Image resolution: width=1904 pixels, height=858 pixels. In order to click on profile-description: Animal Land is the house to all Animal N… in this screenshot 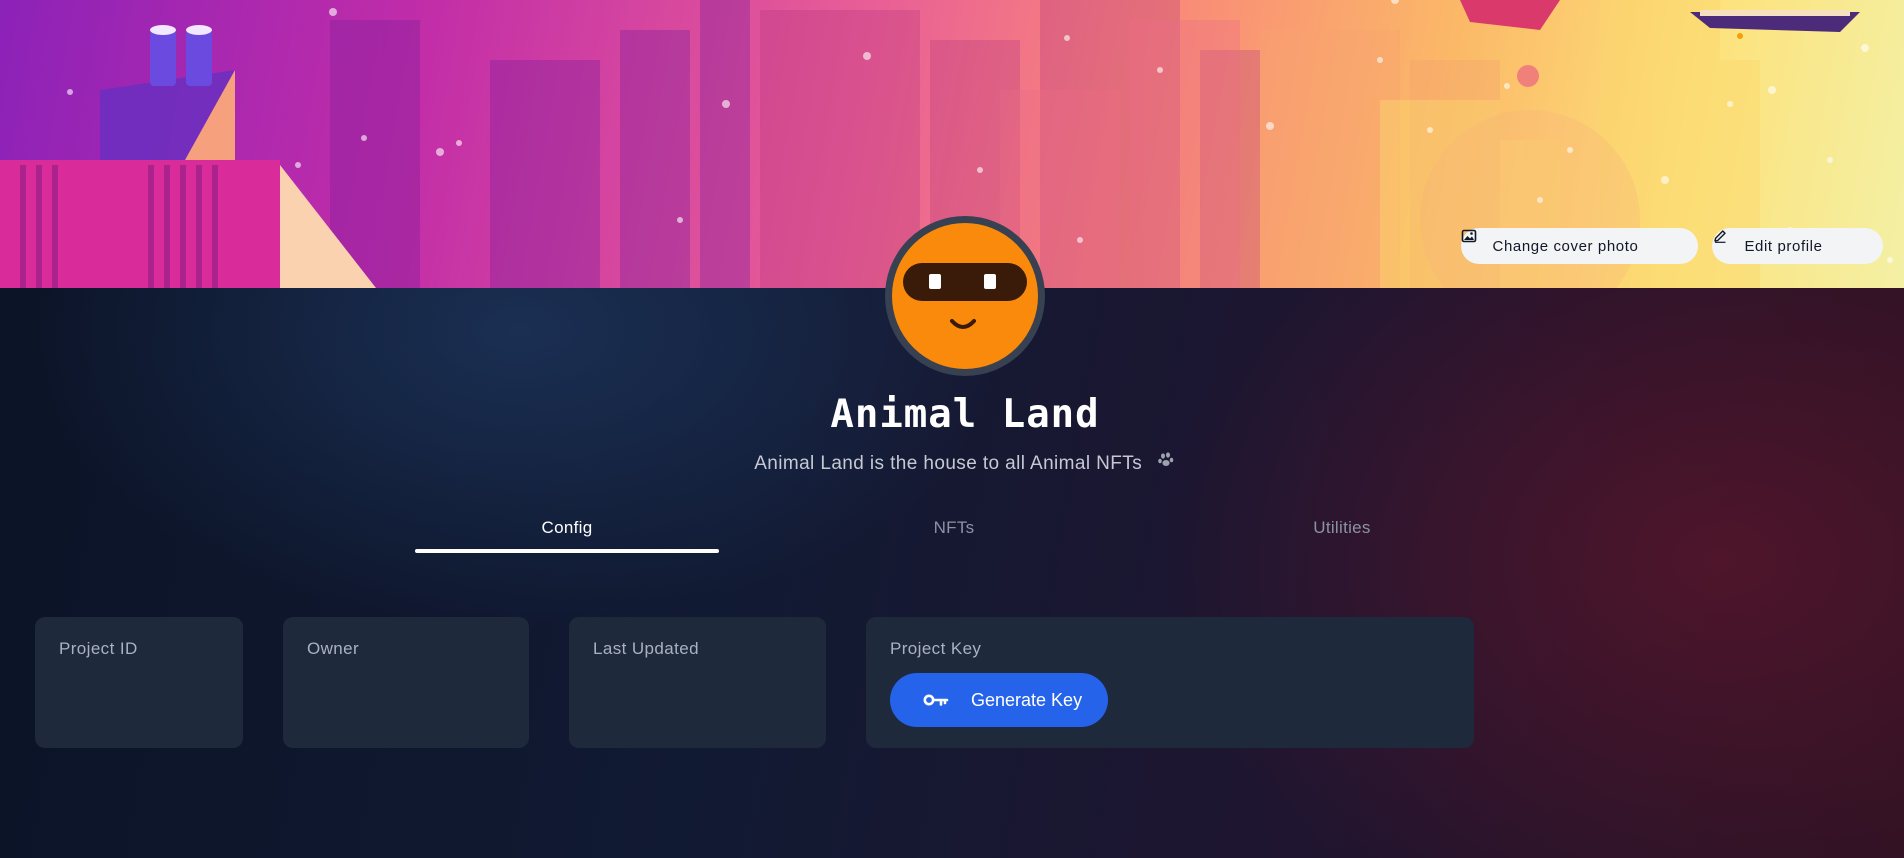, I will do `click(948, 463)`.